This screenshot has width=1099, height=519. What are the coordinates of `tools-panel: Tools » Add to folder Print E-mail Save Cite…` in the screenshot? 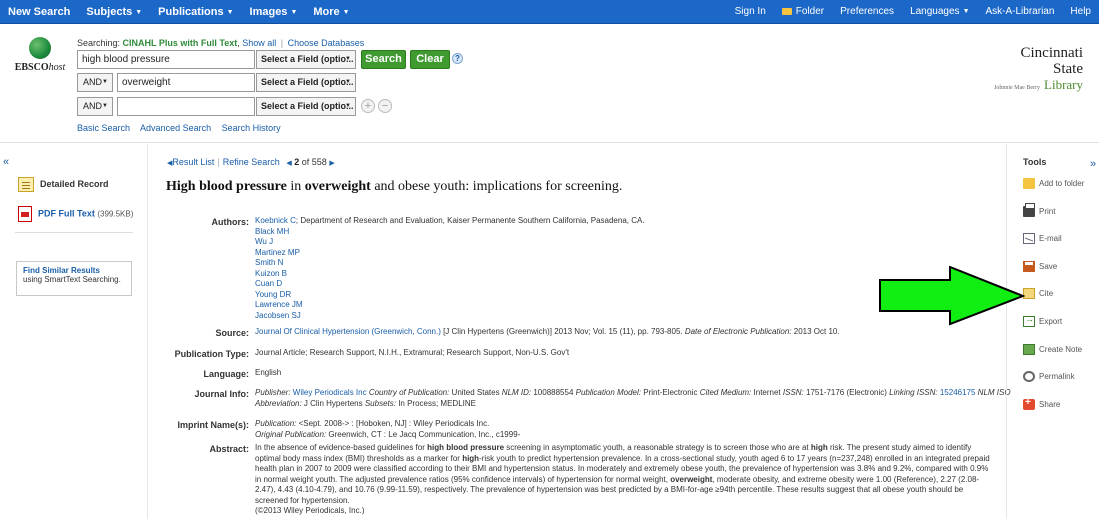 It's located at (1052, 331).